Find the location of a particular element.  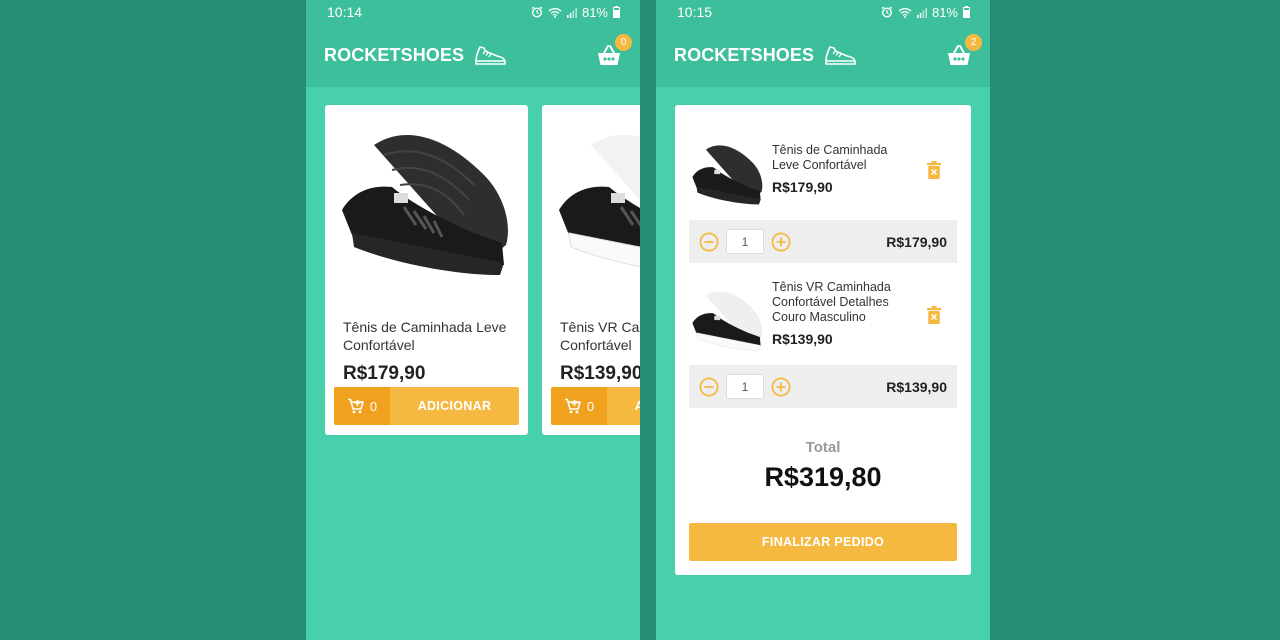

product-price: R$139,90 is located at coordinates (600, 373).